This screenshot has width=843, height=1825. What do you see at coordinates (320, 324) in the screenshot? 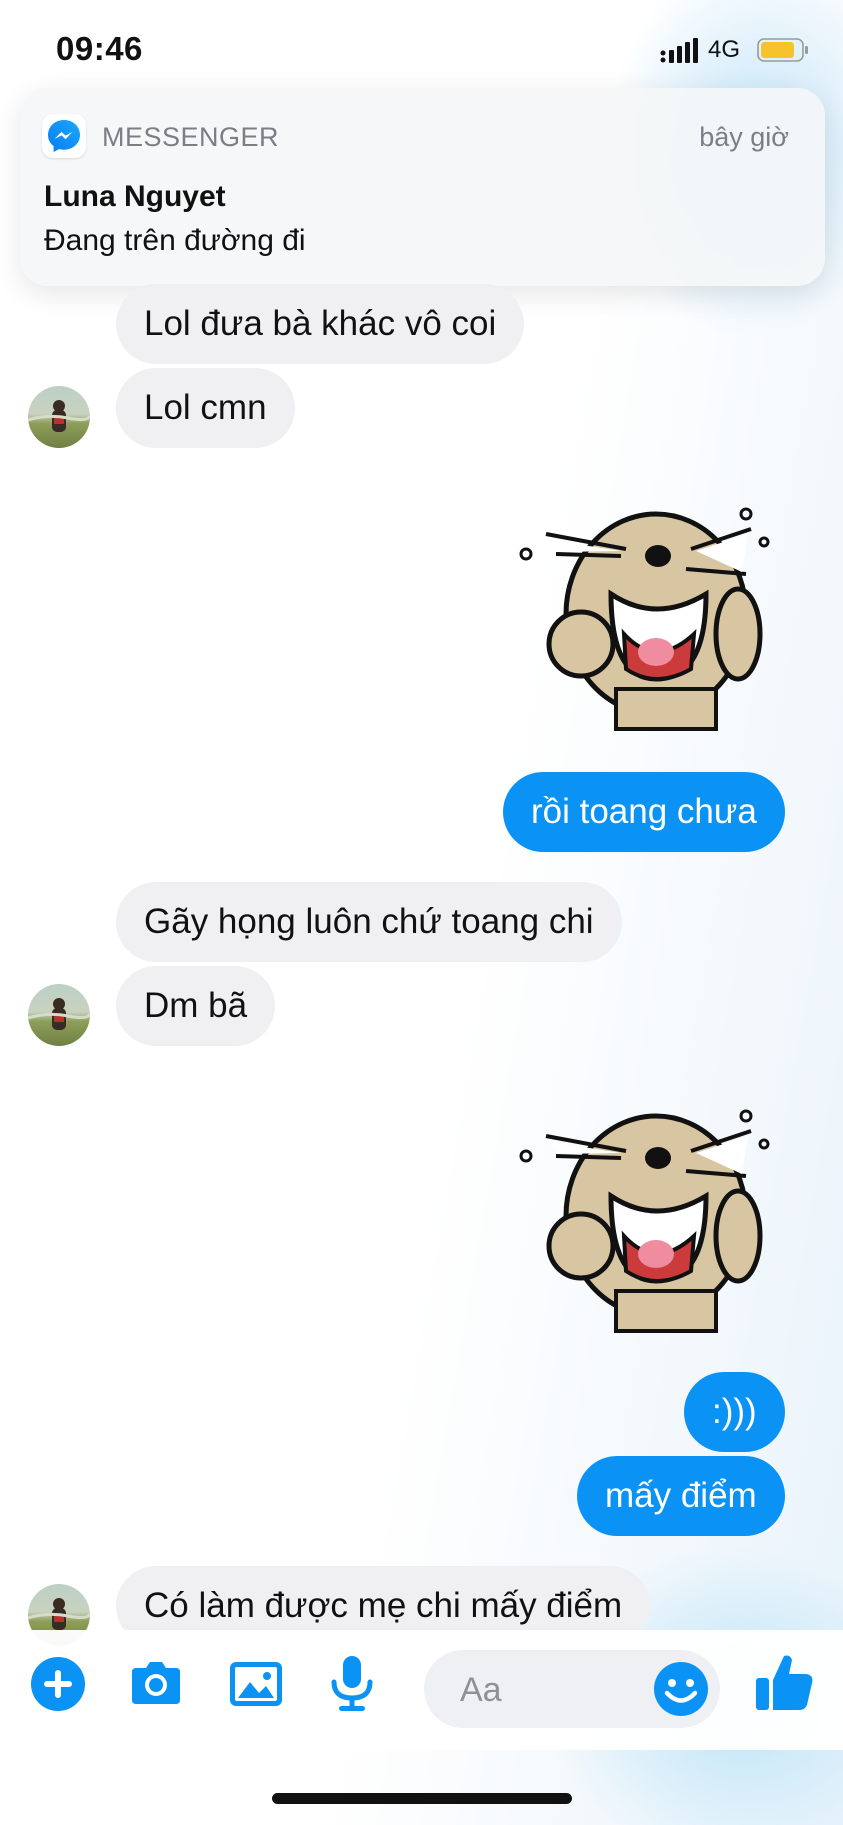
I see `message-bubble-incoming: Lol đưa bà khác vô coi` at bounding box center [320, 324].